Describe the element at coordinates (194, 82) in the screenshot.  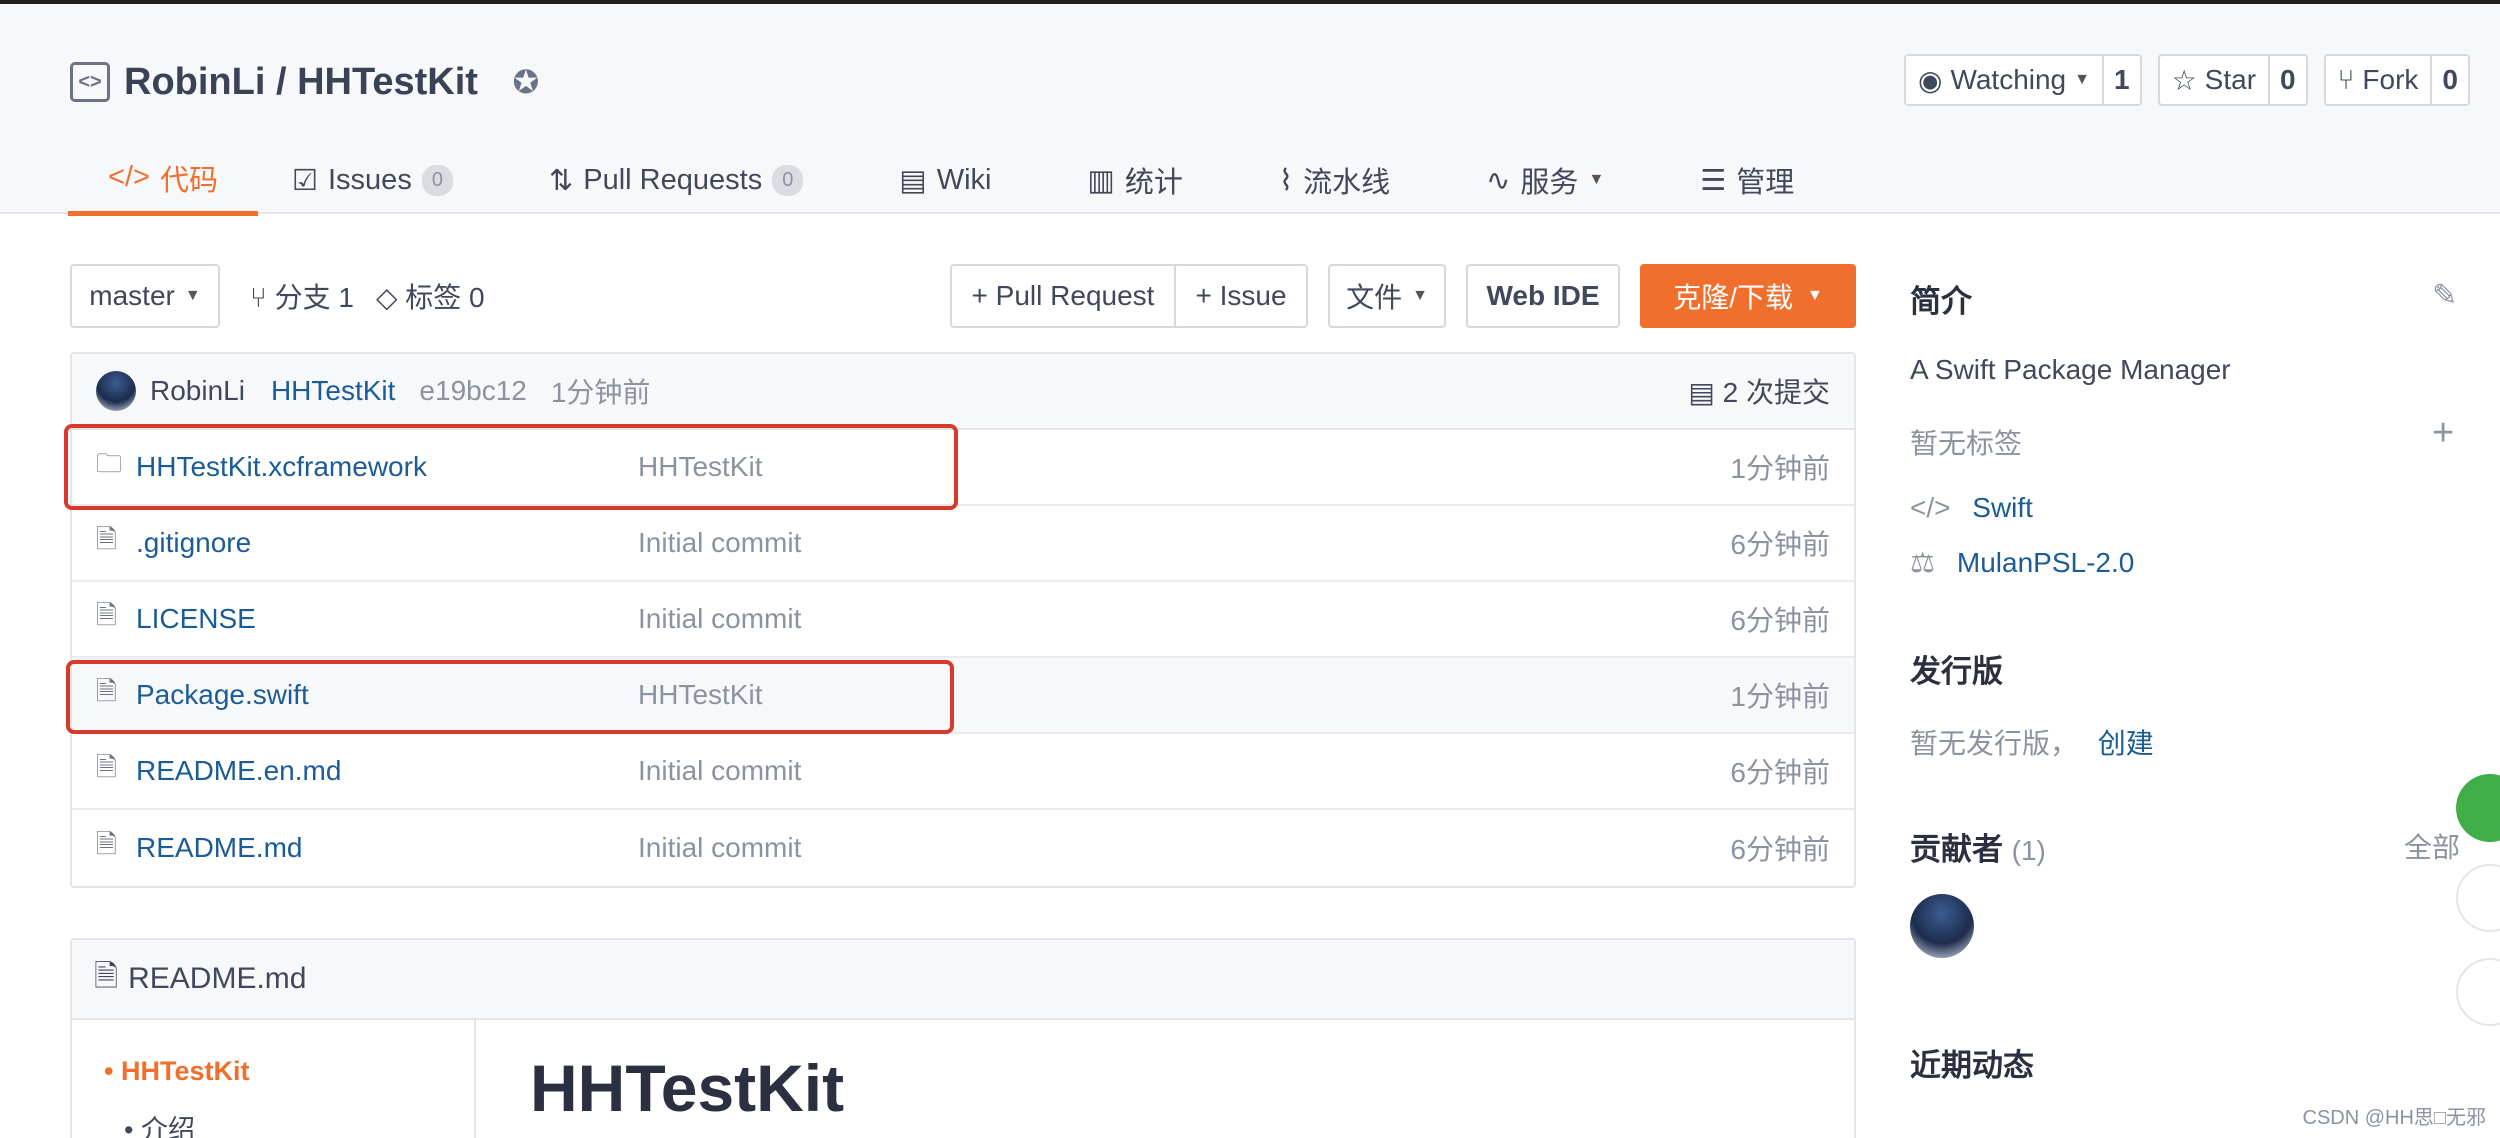
I see `repo-owner-link: RobinLi` at that location.